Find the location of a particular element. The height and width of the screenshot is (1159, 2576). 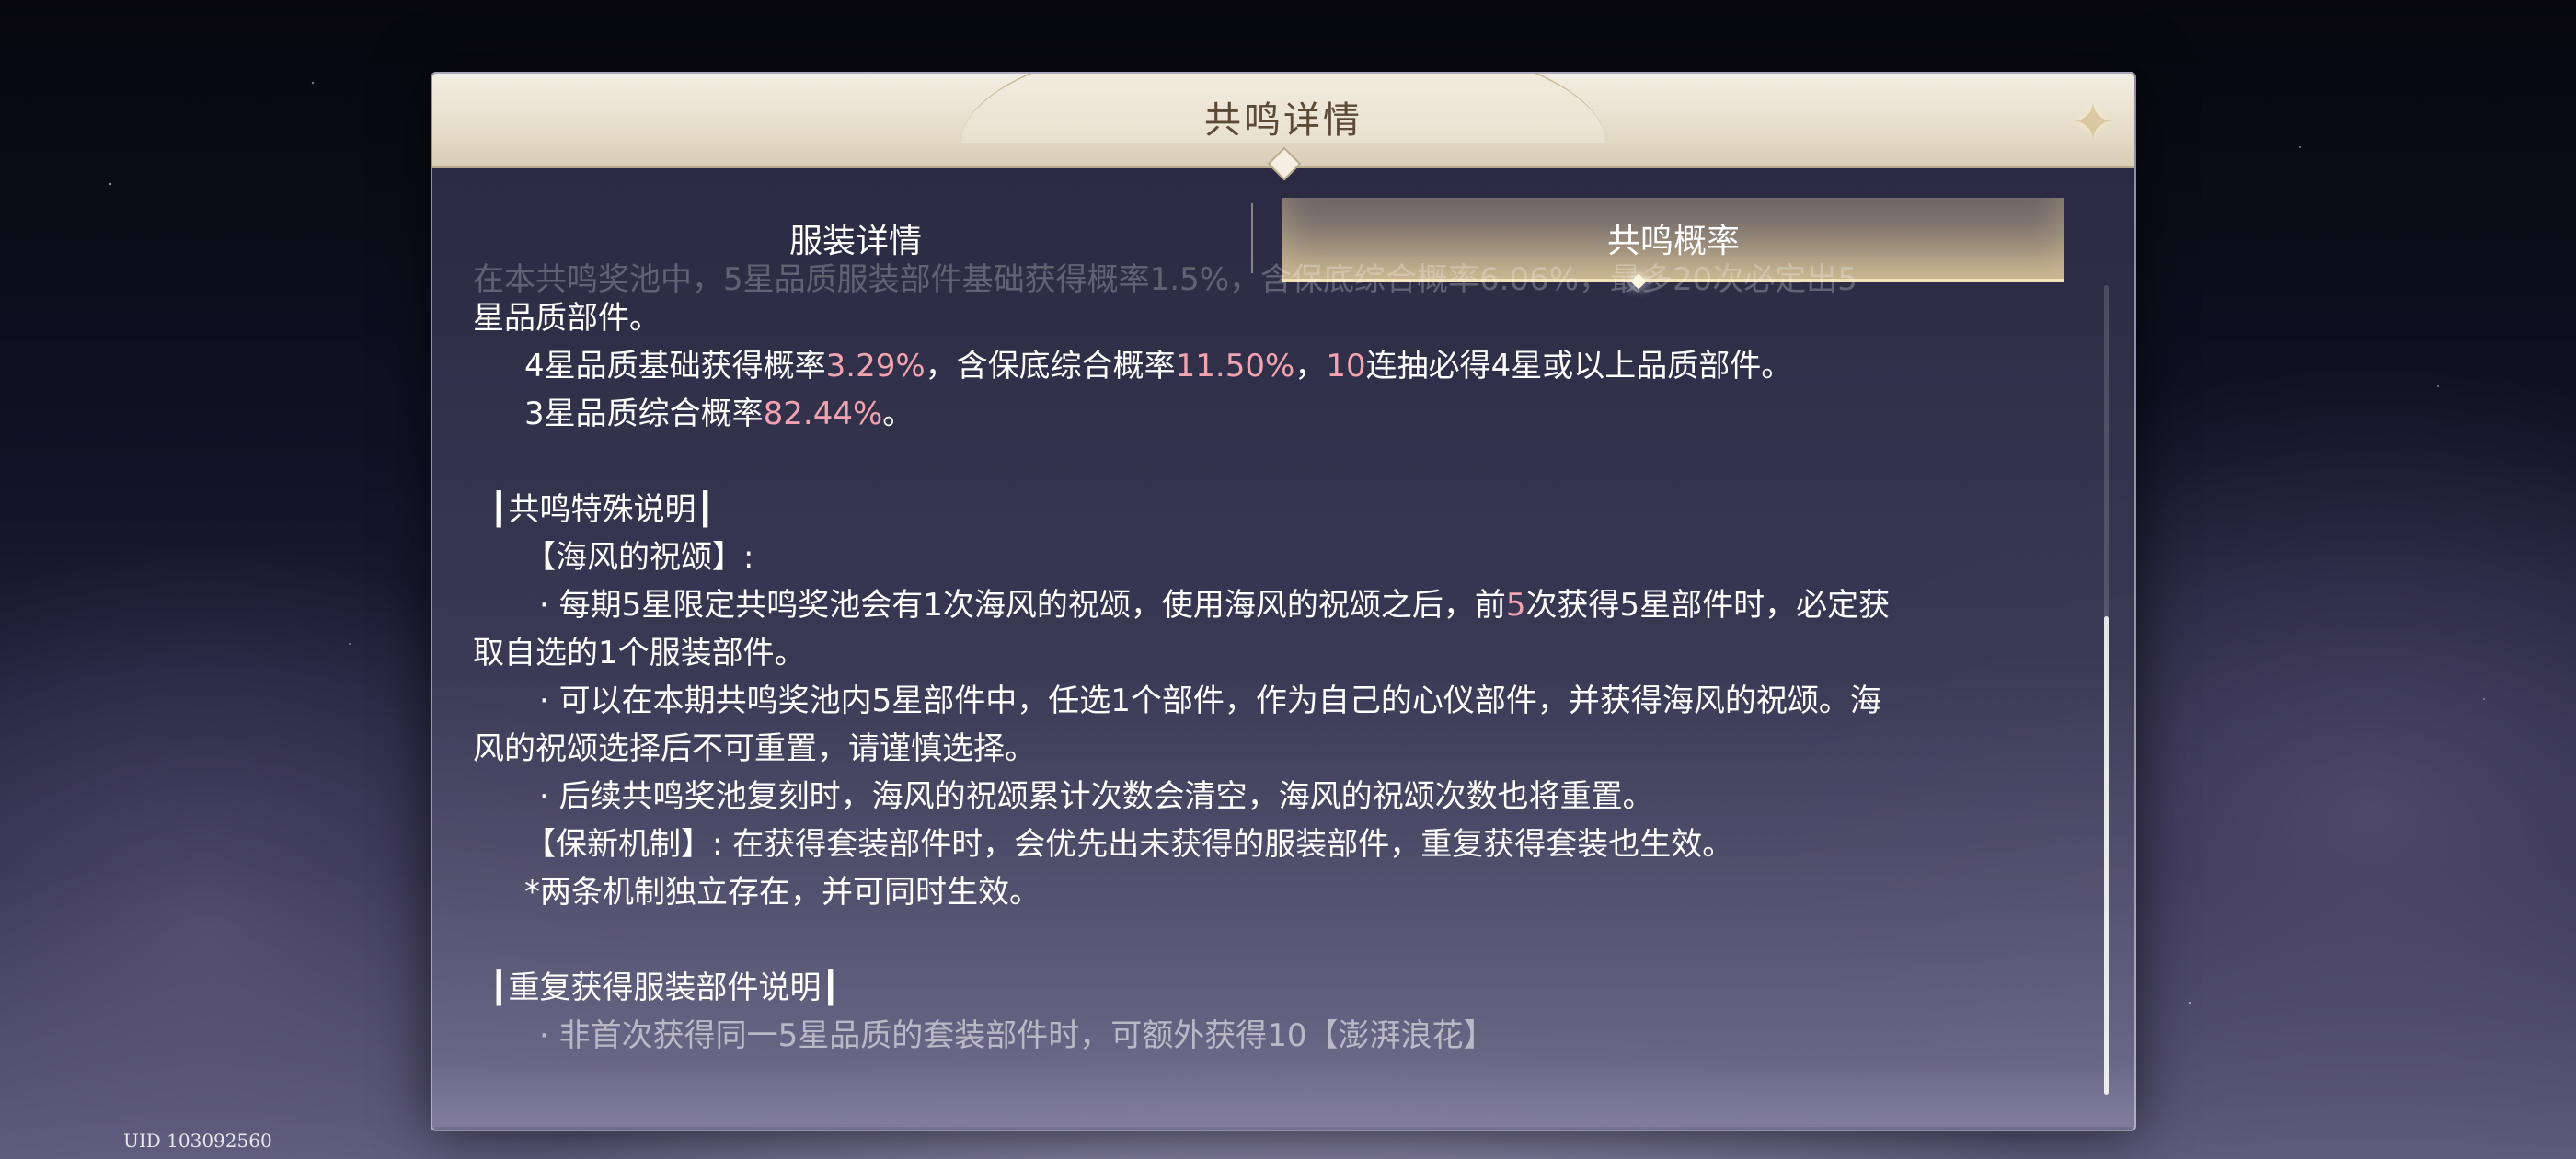

bullet-3: · 后续共鸣奖池复刻时，海风的祝颂累计次数会清空，海风的祝颂次数也将重置。 is located at coordinates (1096, 796).